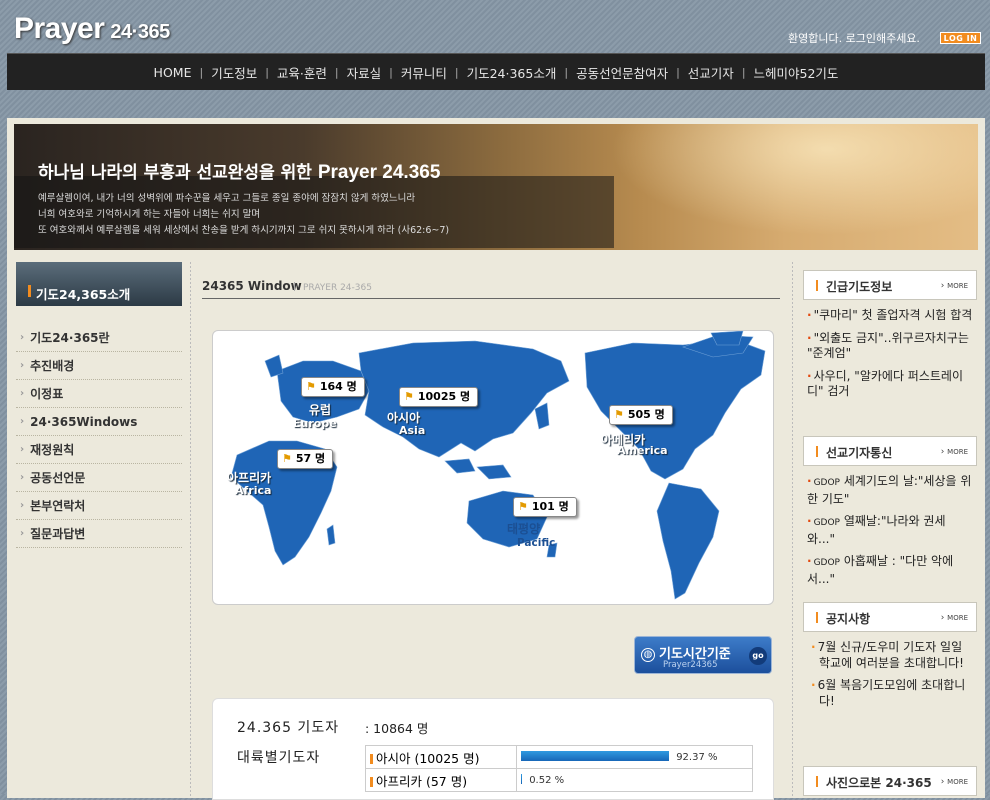 The image size is (990, 800). I want to click on asia-count-flag: ⚑ 10025 명, so click(439, 397).